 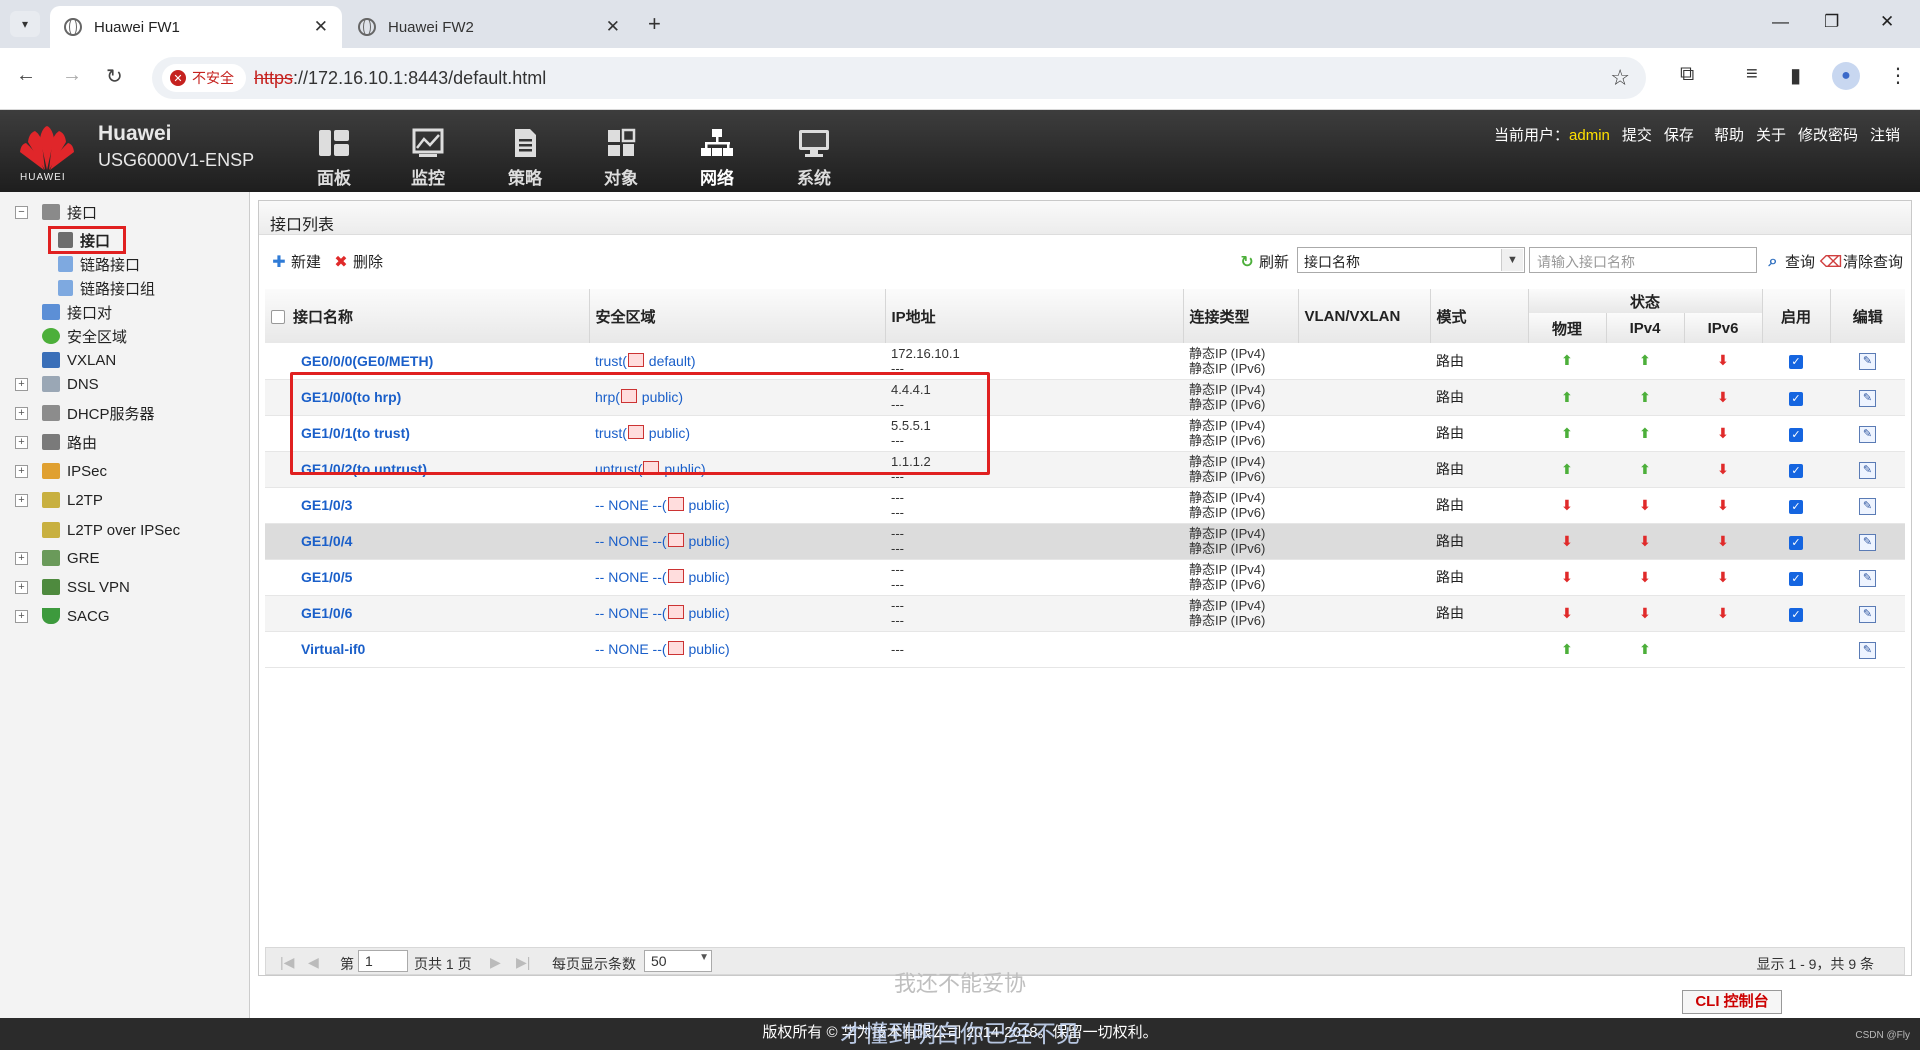 I want to click on forward-icon: →, so click(x=72, y=75).